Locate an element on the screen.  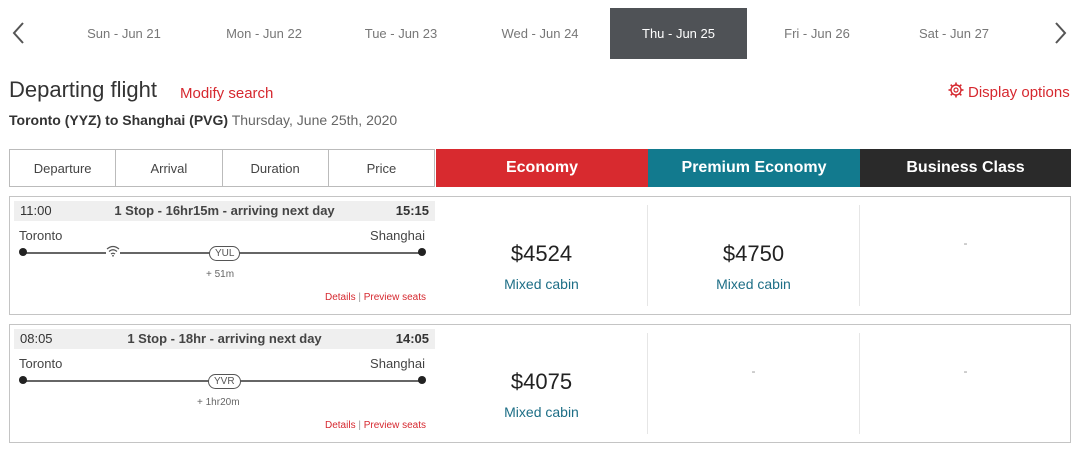
economy-fare-column: $4524 Mixed cabin is located at coordinates (542, 255).